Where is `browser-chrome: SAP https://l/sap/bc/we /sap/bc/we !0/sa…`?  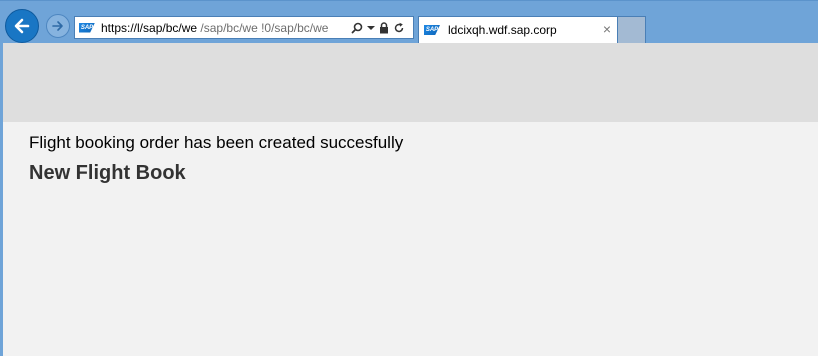
browser-chrome: SAP https://l/sap/bc/we /sap/bc/we !0/sa… is located at coordinates (409, 21).